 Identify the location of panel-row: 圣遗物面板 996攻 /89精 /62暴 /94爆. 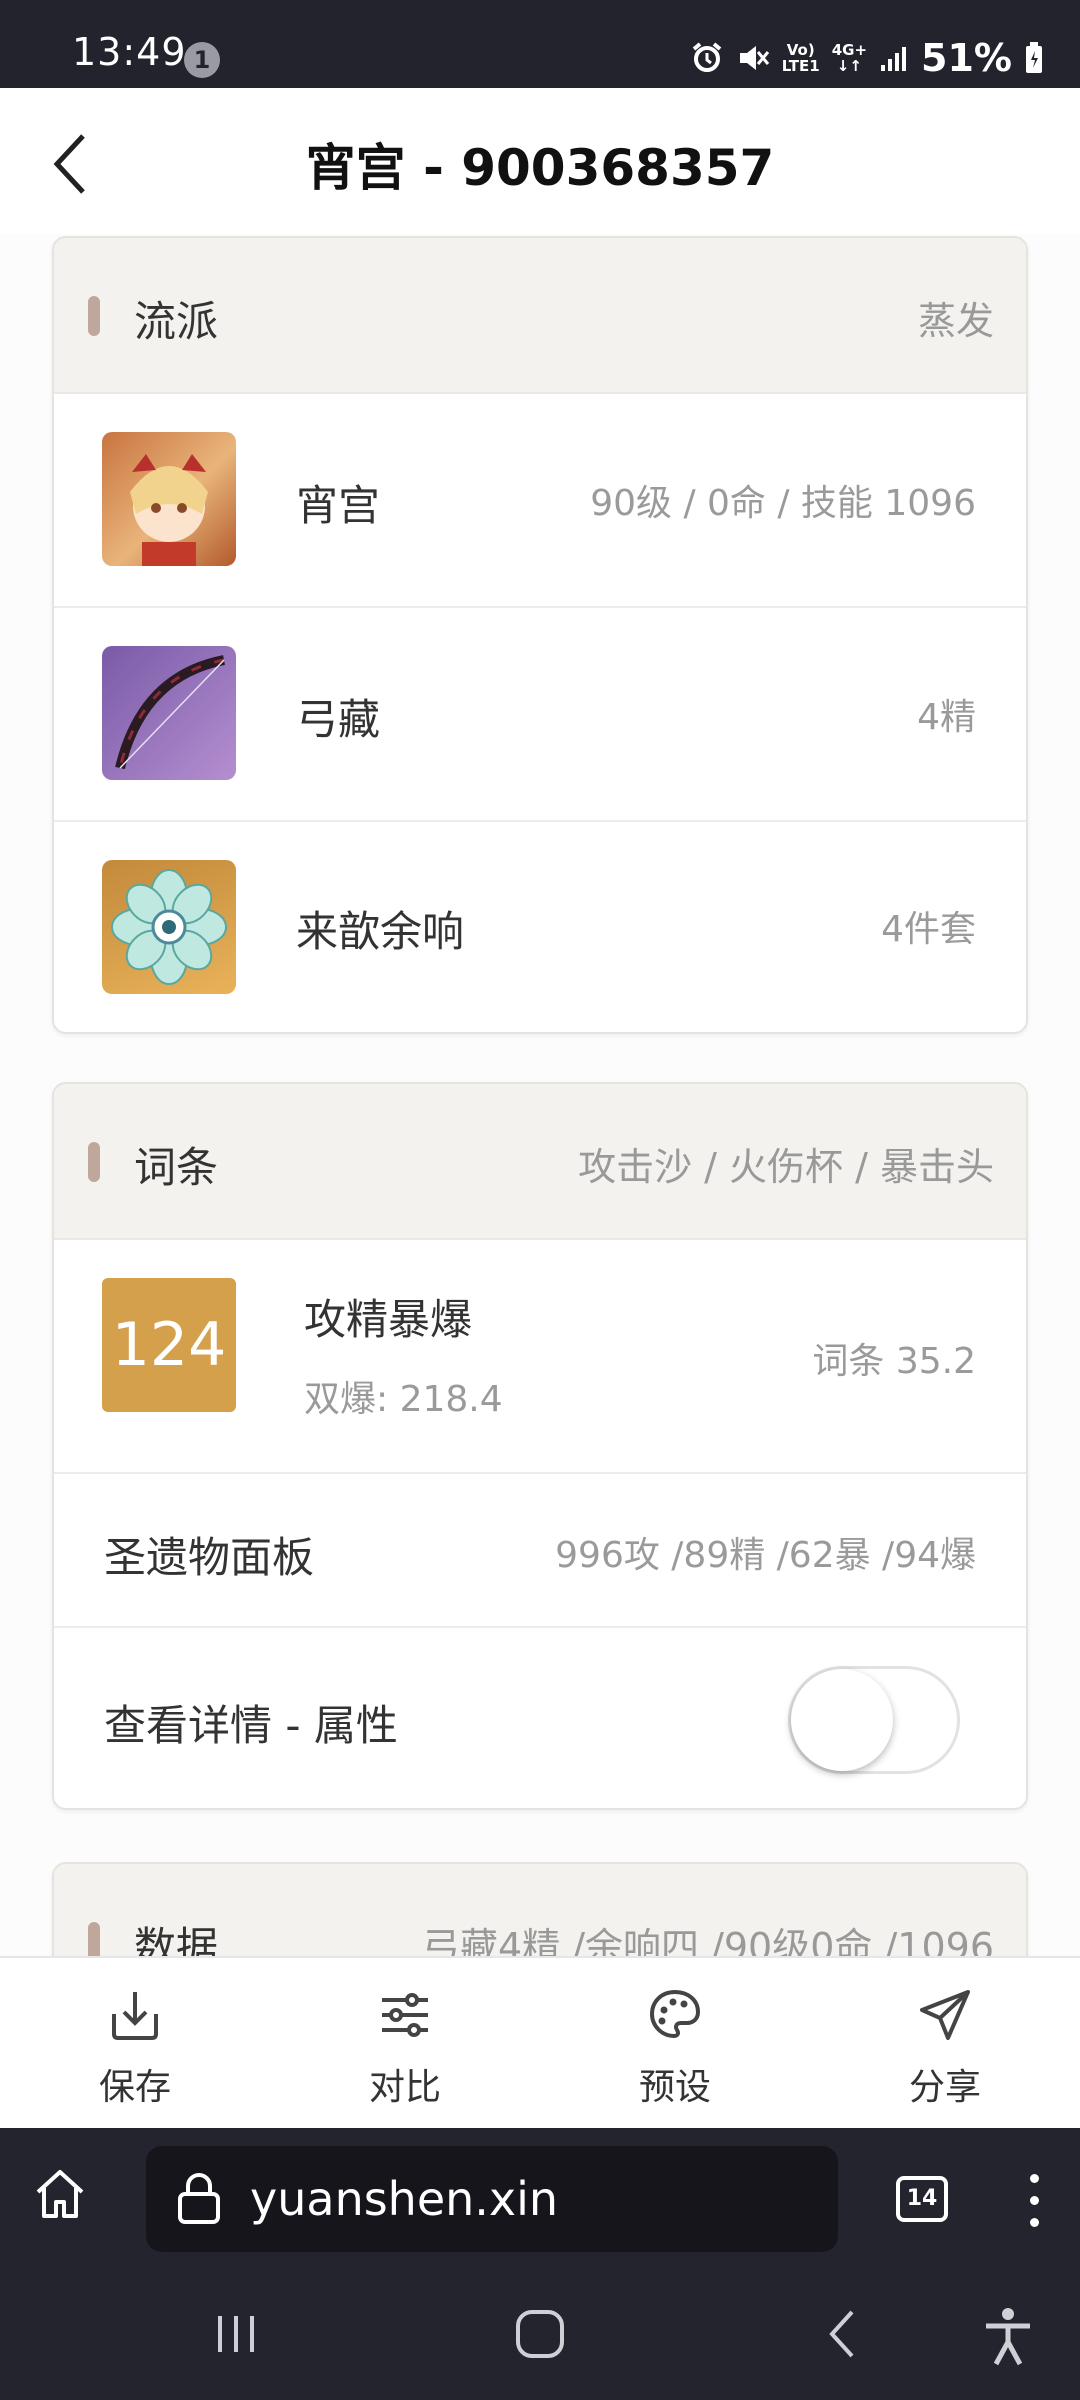
(540, 1551).